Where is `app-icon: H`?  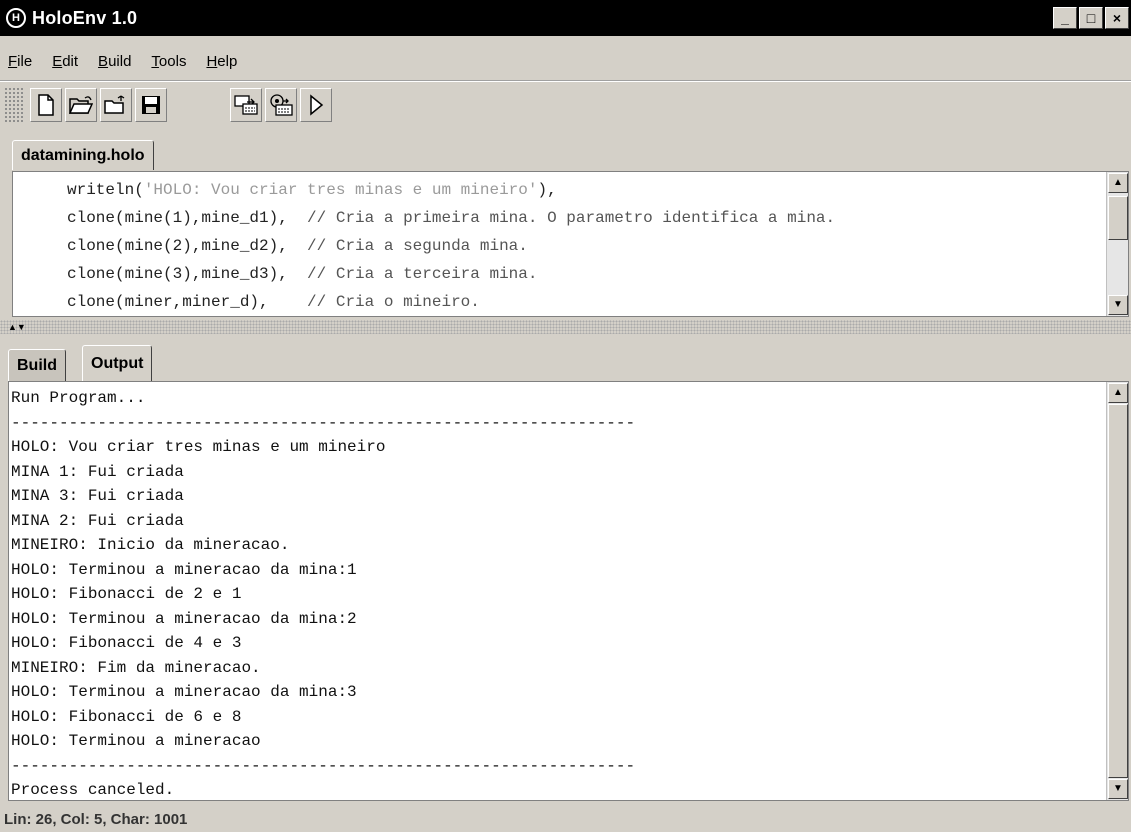
app-icon: H is located at coordinates (16, 18).